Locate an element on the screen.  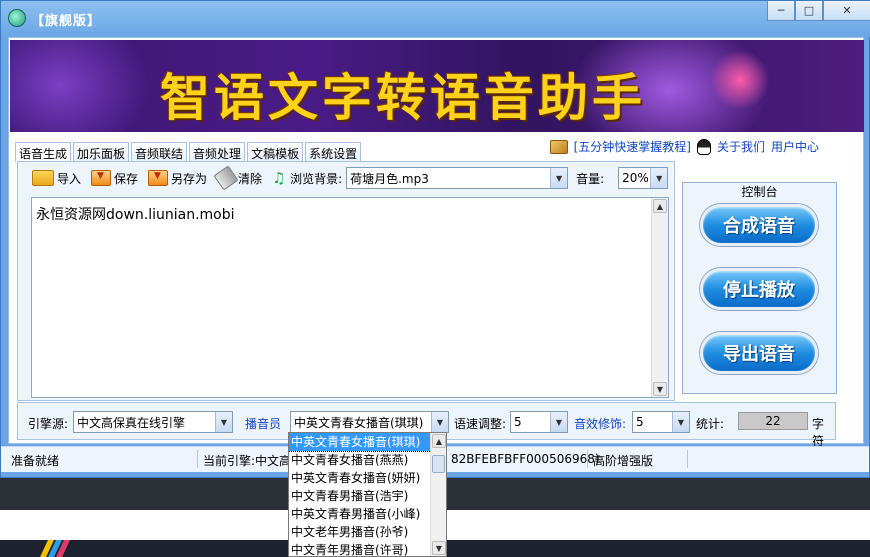
control-panel-title: 控制台 is located at coordinates (759, 192).